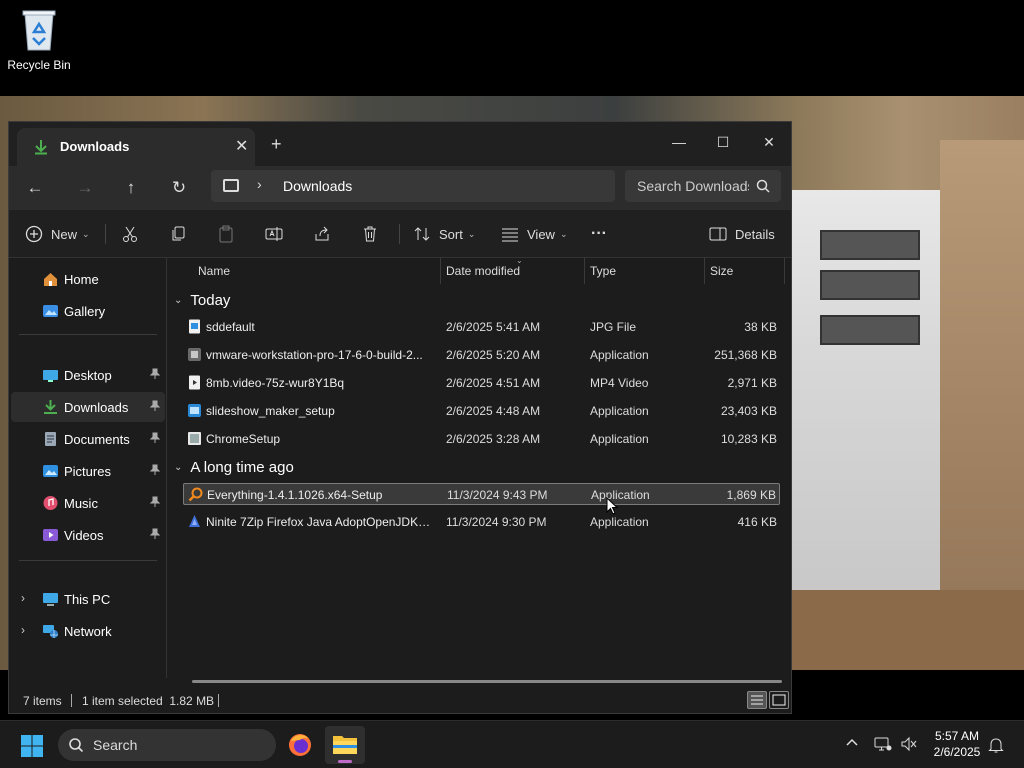 Image resolution: width=1024 pixels, height=768 pixels. Describe the element at coordinates (322, 234) in the screenshot. I see `share-button` at that location.